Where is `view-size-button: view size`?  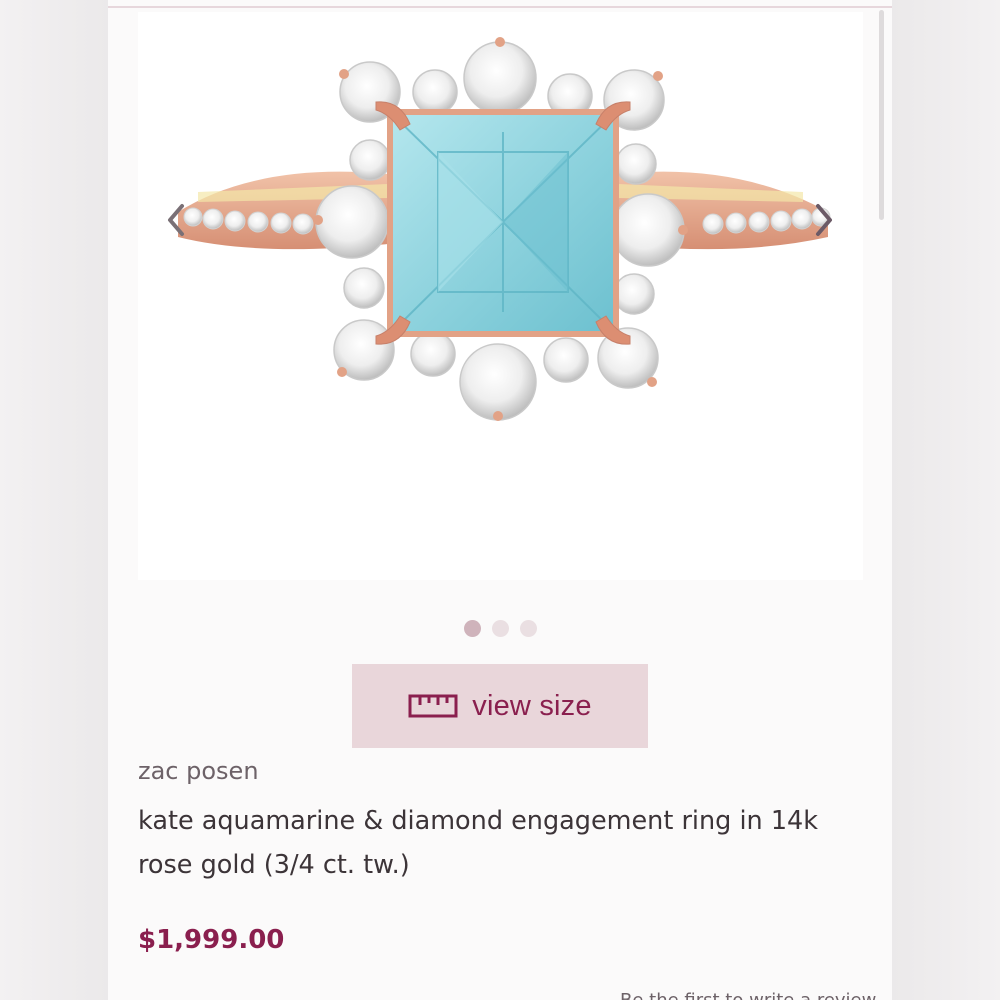
view-size-button: view size is located at coordinates (500, 706).